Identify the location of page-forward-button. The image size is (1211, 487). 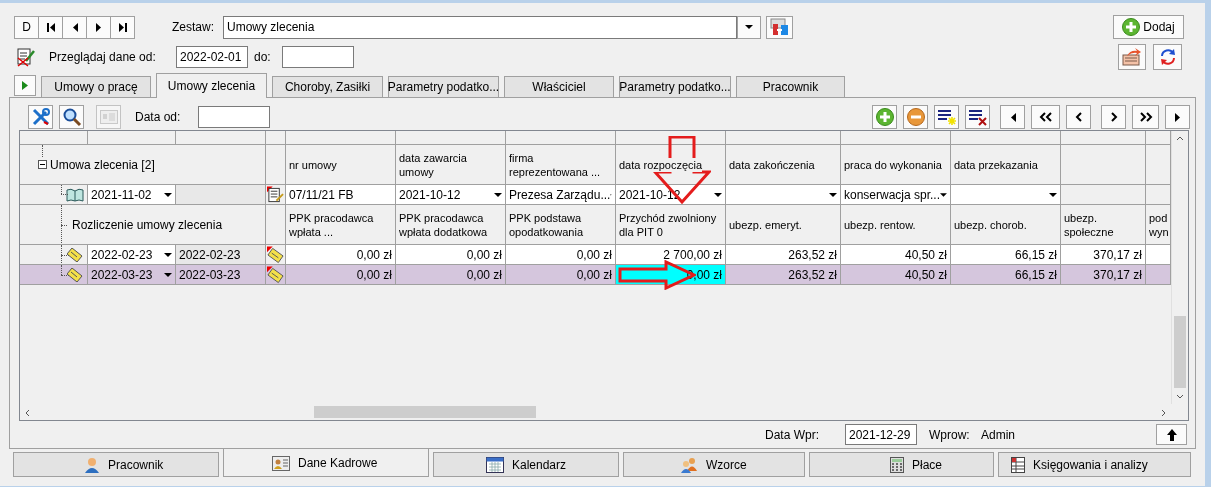
(1145, 117).